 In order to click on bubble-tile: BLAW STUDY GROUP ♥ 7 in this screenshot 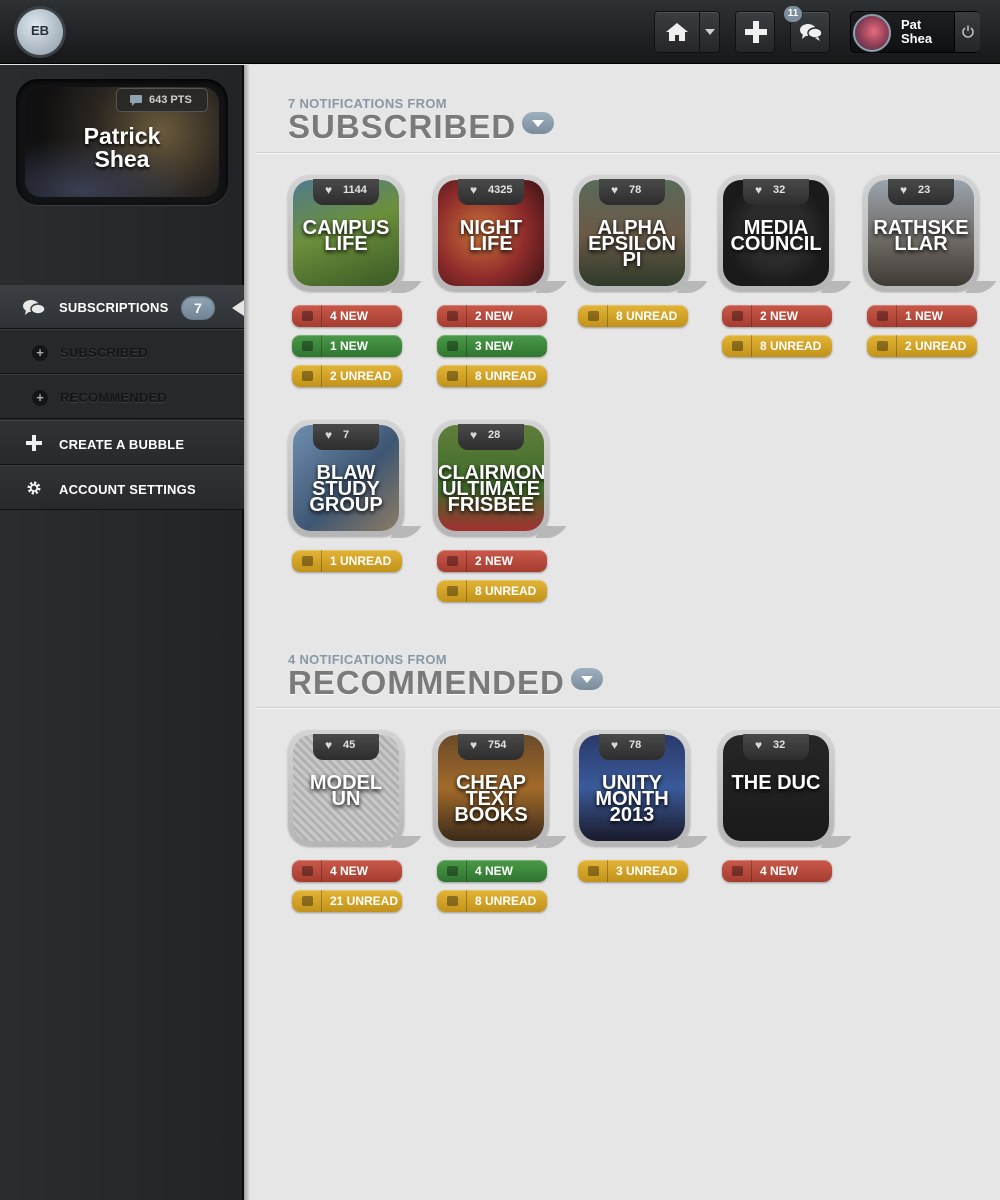, I will do `click(355, 480)`.